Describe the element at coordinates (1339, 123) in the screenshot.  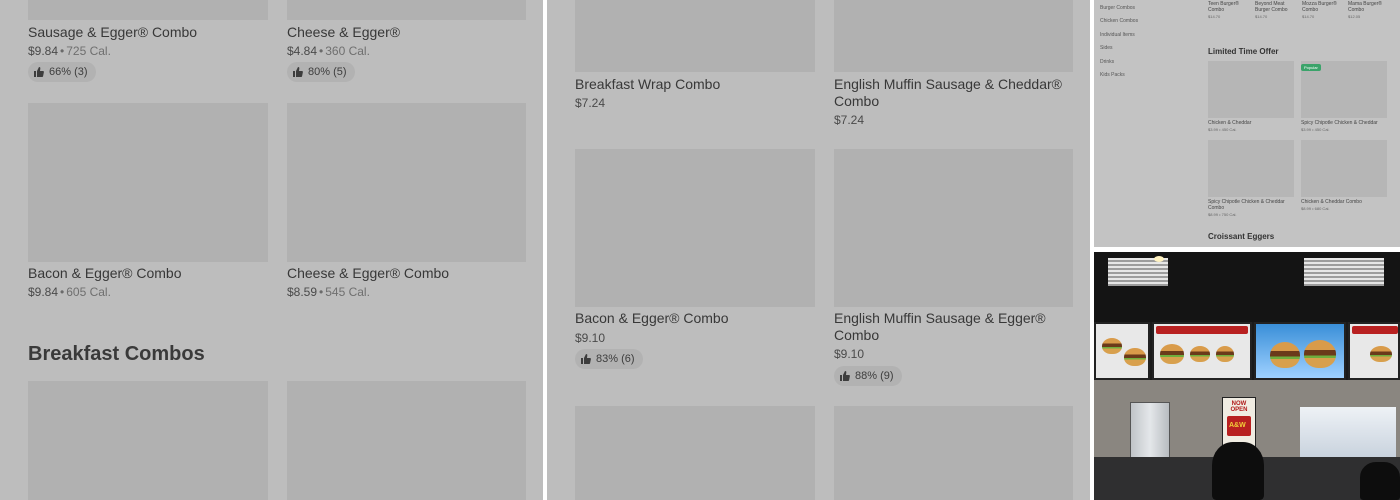
I see `mini-item-name: Spicy Chipotle Chicken & Cheddar` at that location.